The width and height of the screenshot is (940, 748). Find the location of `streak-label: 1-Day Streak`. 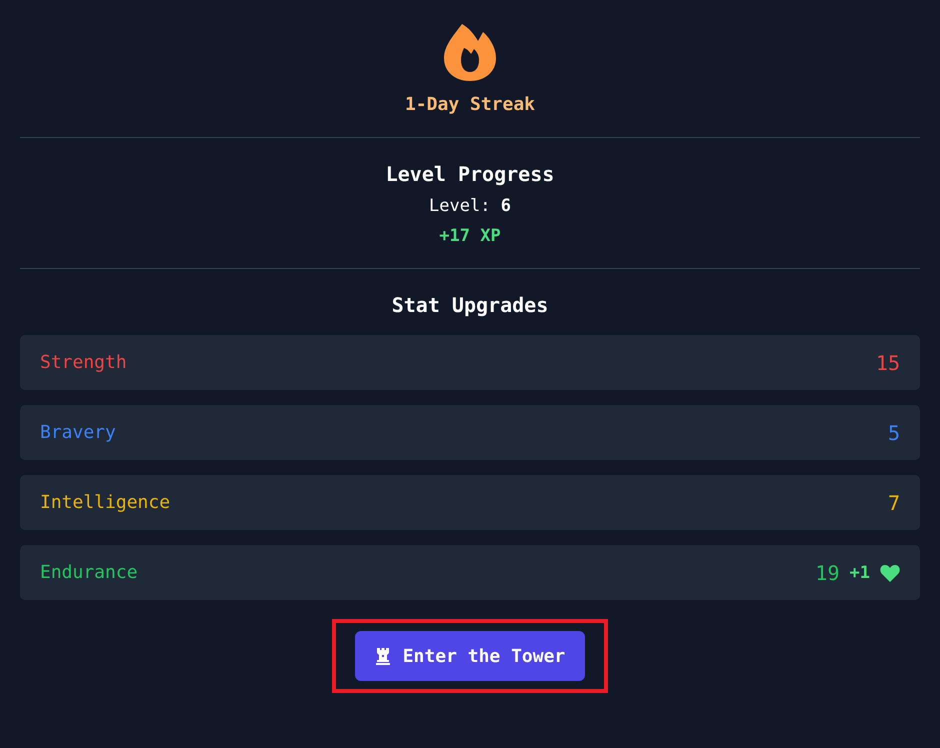

streak-label: 1-Day Streak is located at coordinates (470, 104).